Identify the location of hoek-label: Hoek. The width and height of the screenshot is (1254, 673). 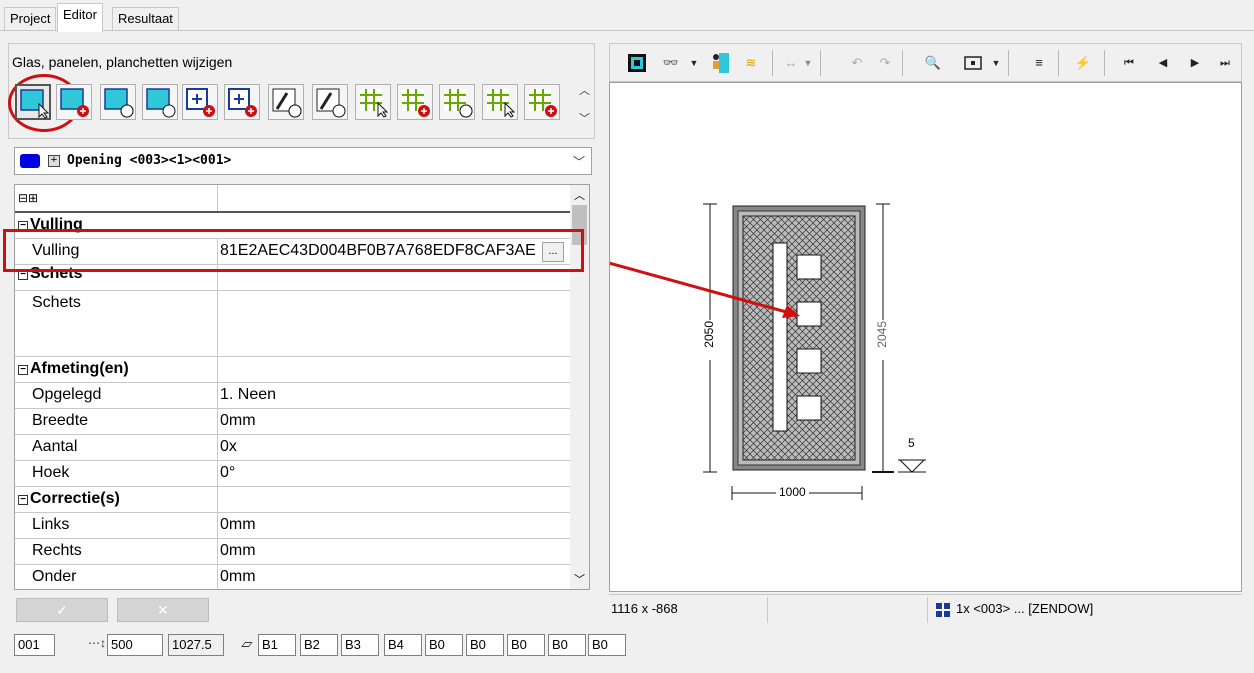
(51, 472).